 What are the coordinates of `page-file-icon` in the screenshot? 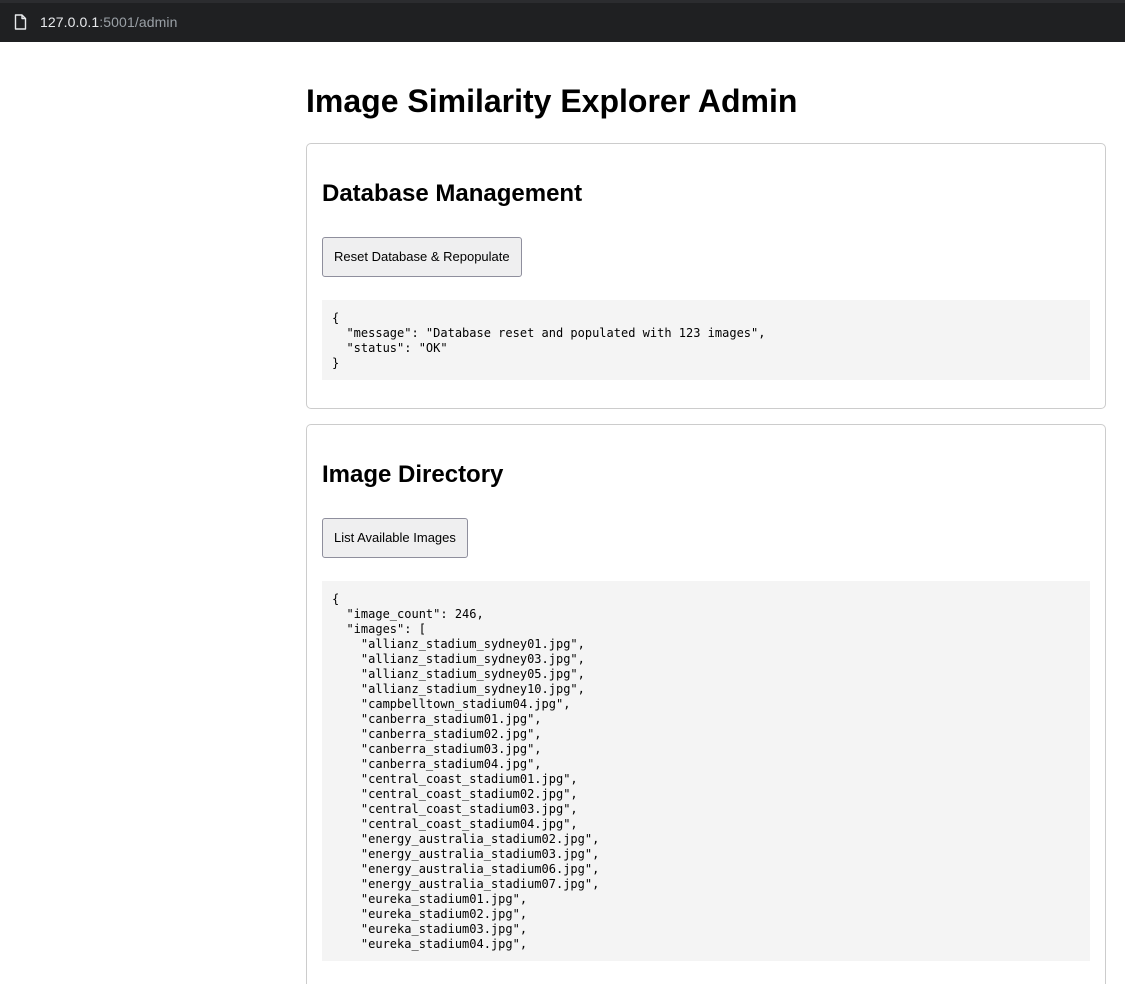 It's located at (20, 22).